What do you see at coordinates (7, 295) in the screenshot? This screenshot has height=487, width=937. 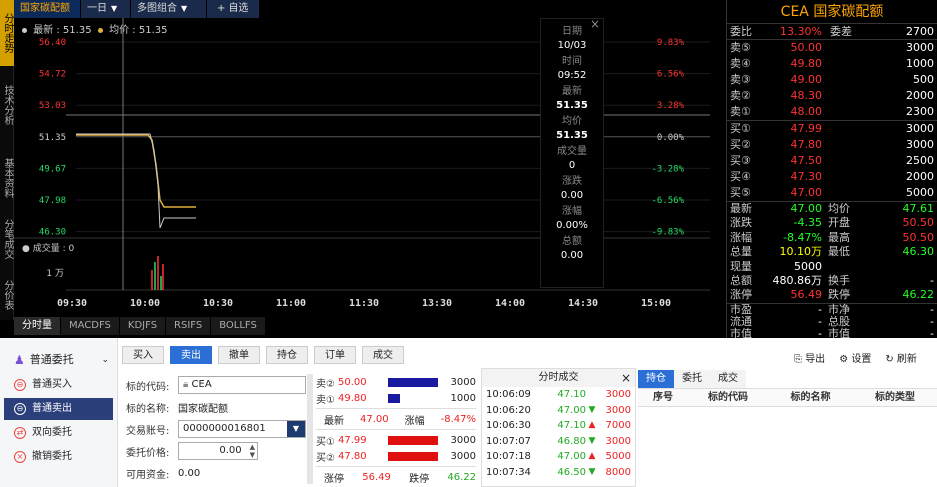 I see `vtab-price-table: 分价表` at bounding box center [7, 295].